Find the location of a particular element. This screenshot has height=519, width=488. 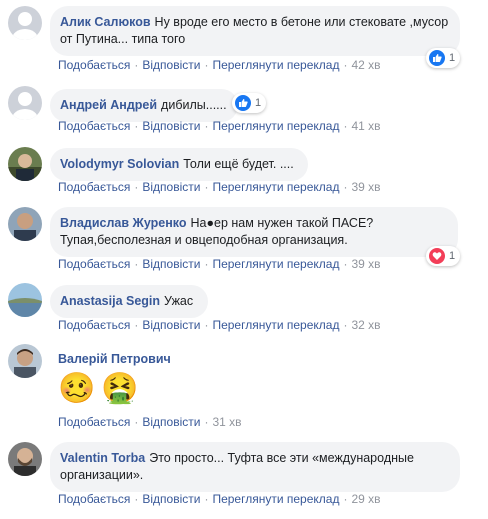

comment-text: Ужас is located at coordinates (179, 301).